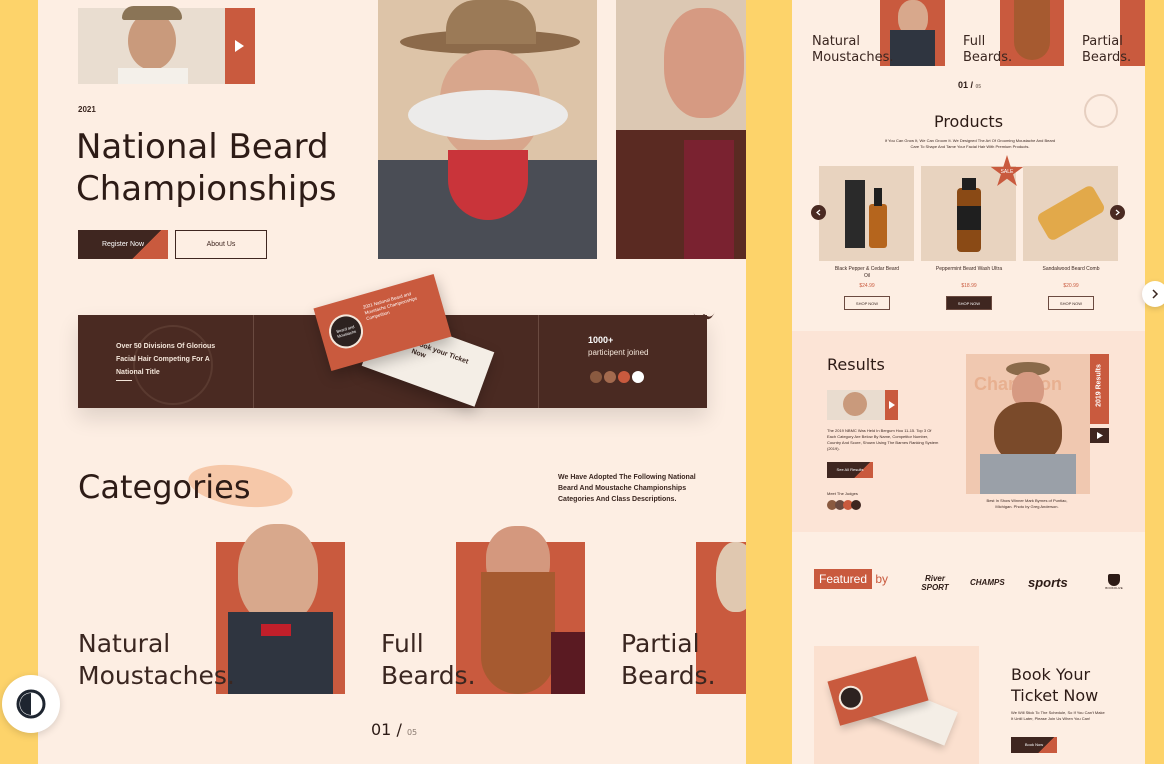 This screenshot has height=764, width=1164. Describe the element at coordinates (731, 577) in the screenshot. I see `partial-man-face` at that location.